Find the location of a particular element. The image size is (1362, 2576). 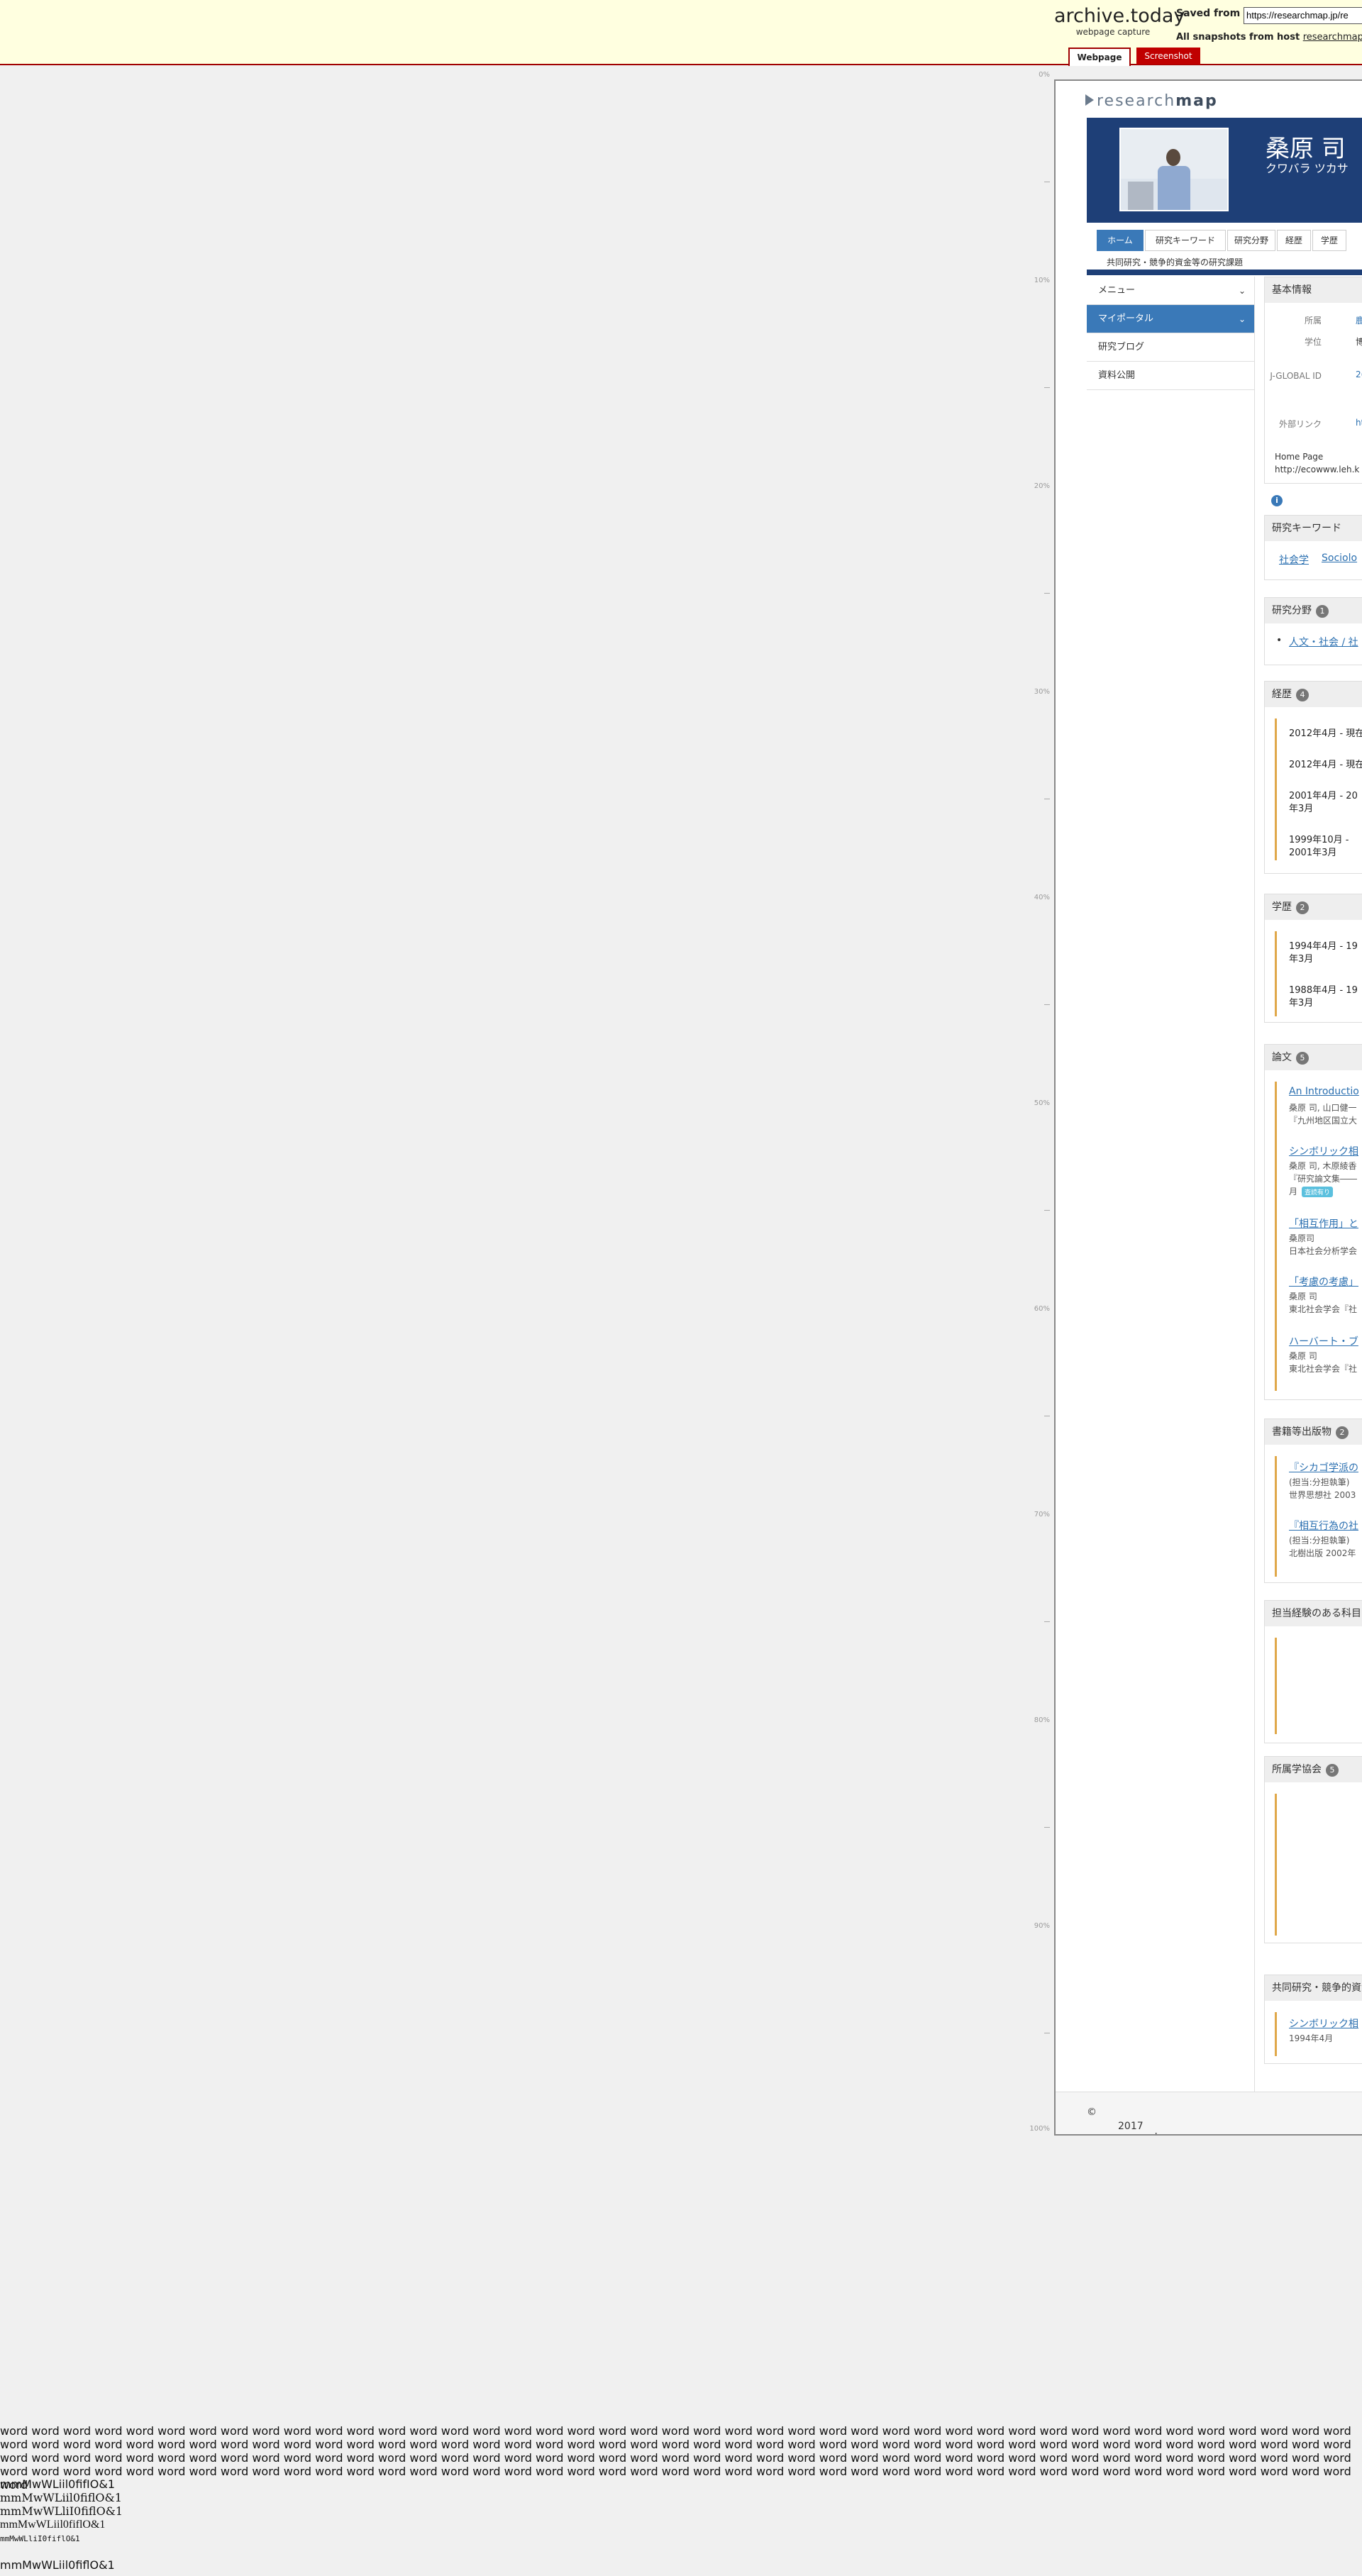

section-title: 基本情報 is located at coordinates (1313, 290).